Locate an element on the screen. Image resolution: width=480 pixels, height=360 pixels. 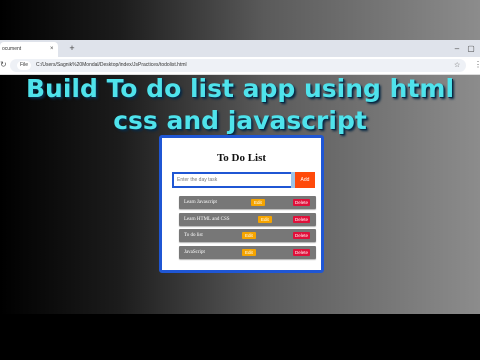
task-text: Learn HTML and CSS is located at coordinates (207, 219).